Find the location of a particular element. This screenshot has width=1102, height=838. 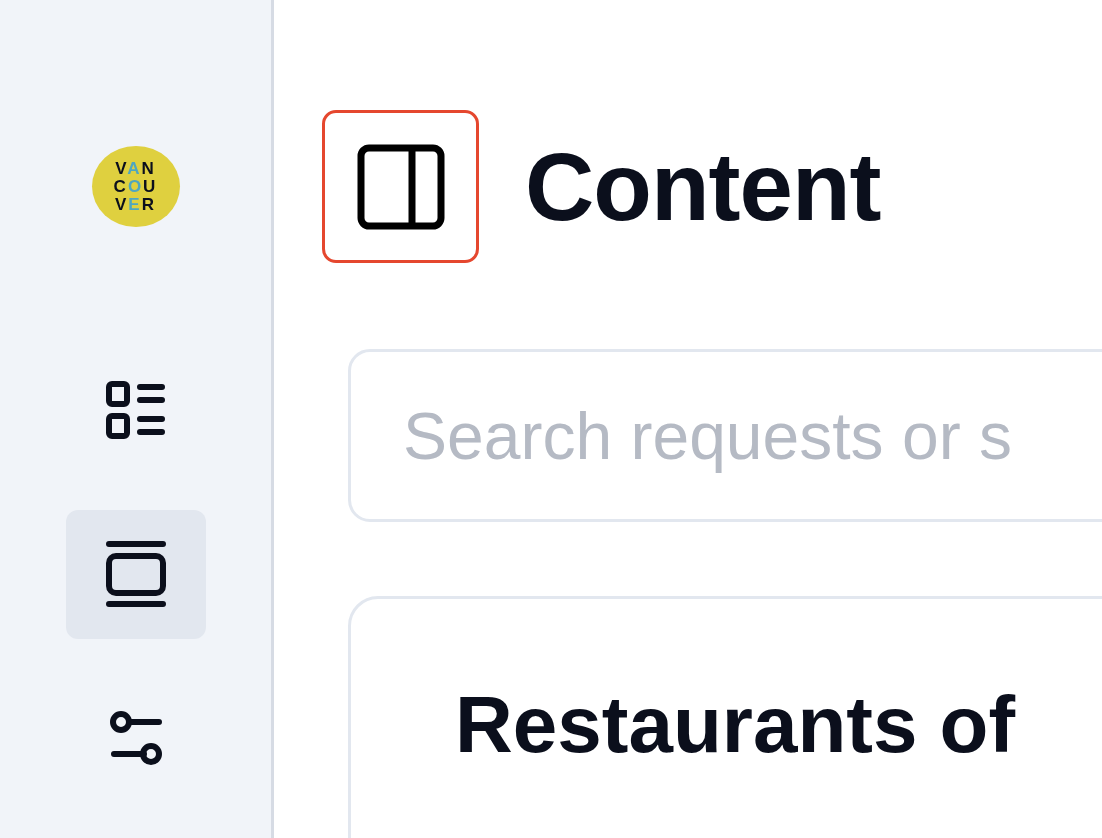

list-icon is located at coordinates (135, 409).